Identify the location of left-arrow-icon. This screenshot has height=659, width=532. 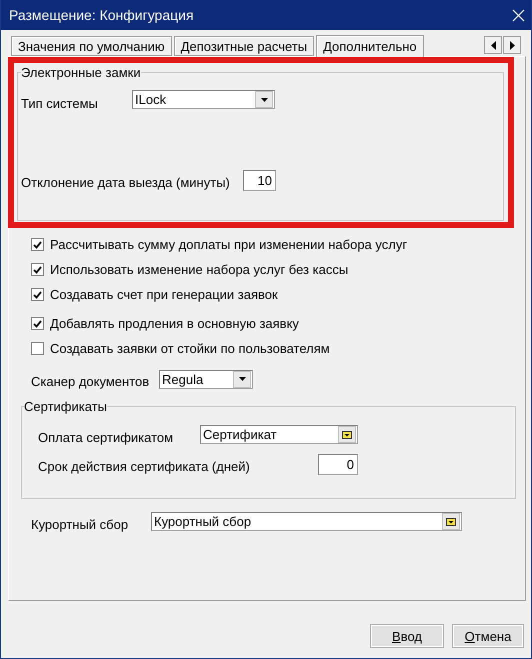
(493, 45).